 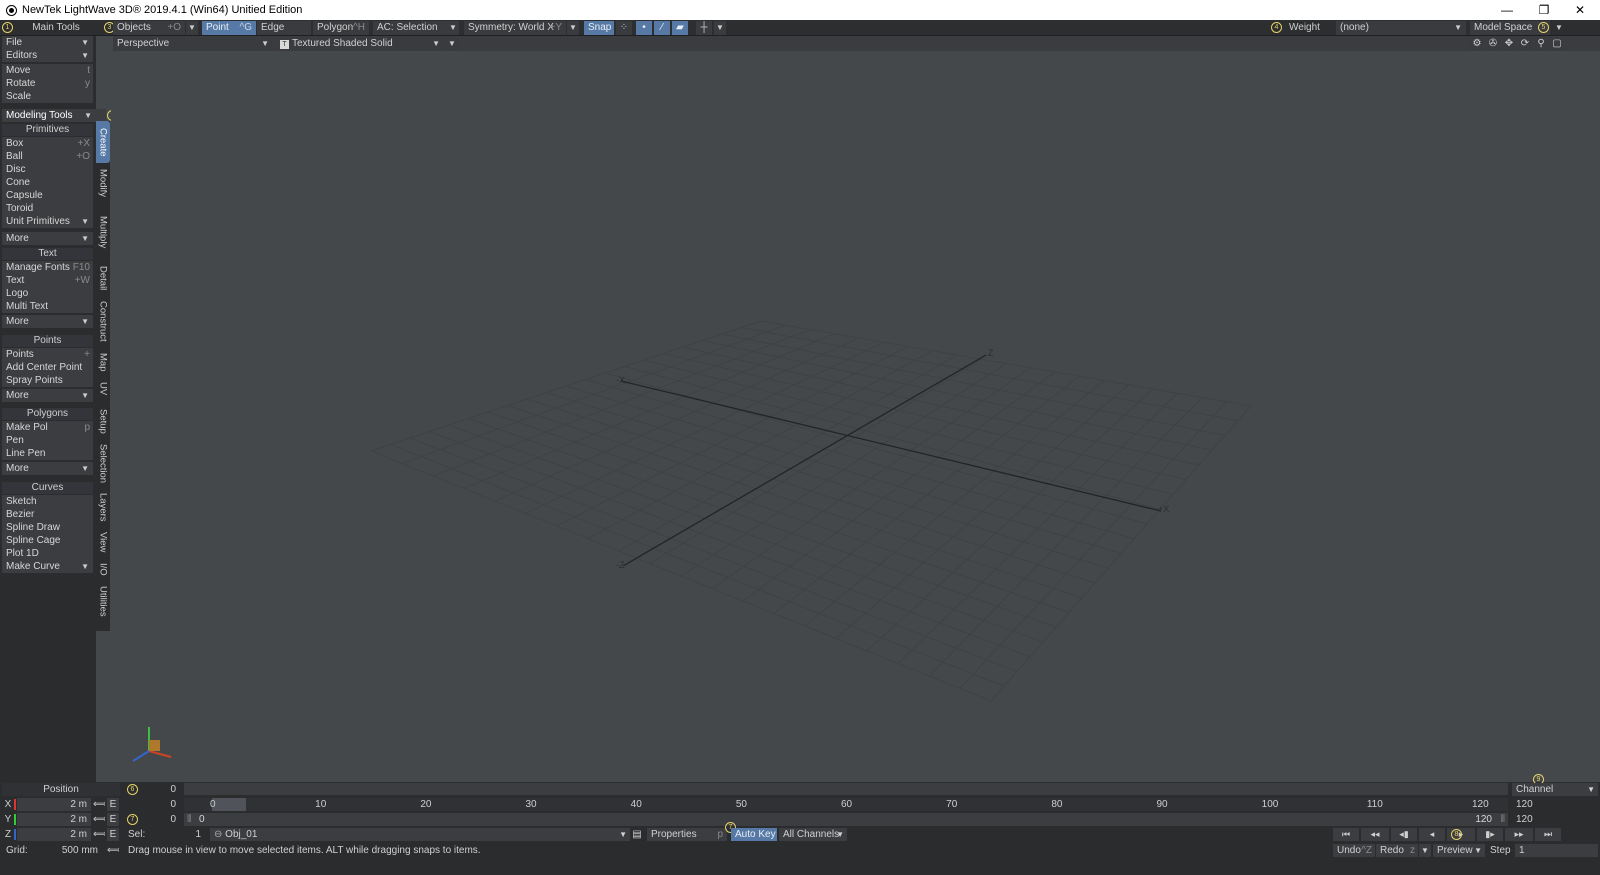 I want to click on tab-utilities: Utilities, so click(x=103, y=601).